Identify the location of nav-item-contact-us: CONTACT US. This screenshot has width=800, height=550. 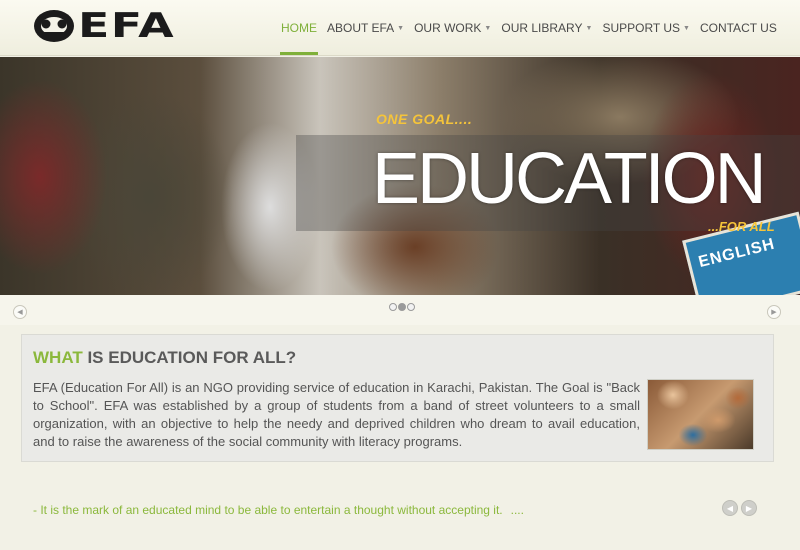
(738, 28).